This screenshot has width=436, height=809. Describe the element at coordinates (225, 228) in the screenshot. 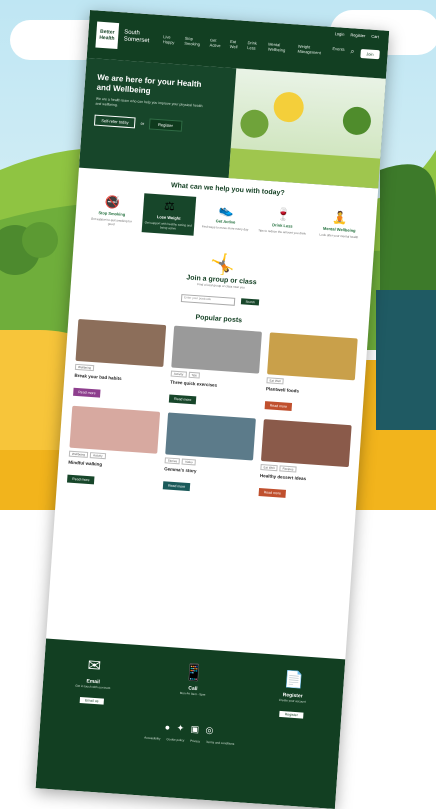

I see `help-desc: Find ways to move more every day` at that location.